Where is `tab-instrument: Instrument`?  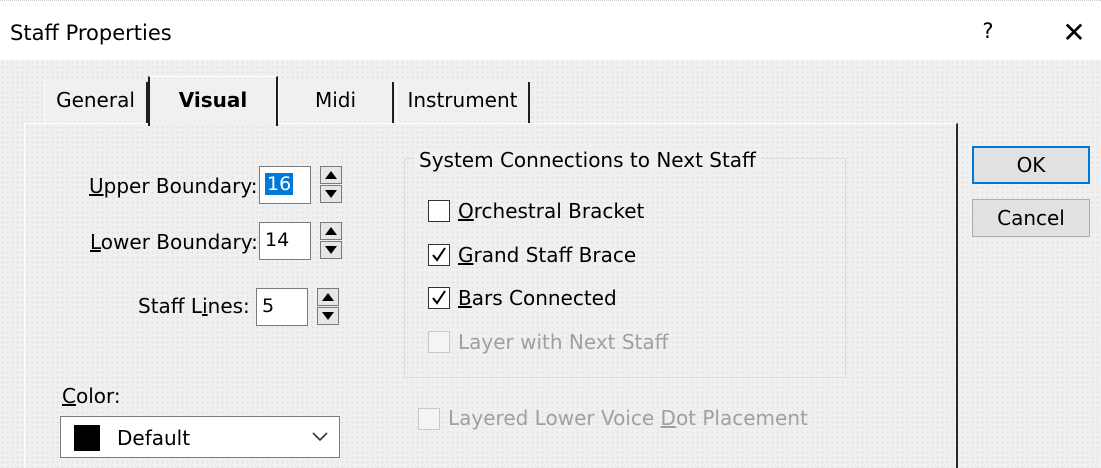
tab-instrument: Instrument is located at coordinates (463, 103).